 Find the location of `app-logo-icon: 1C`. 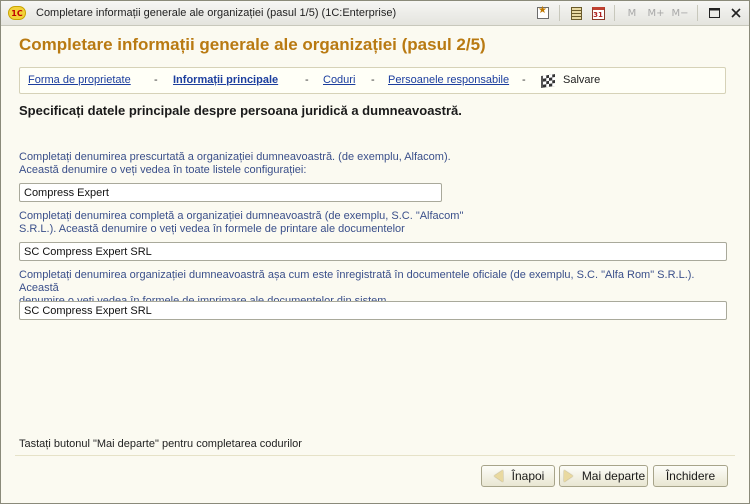

app-logo-icon: 1C is located at coordinates (17, 13).